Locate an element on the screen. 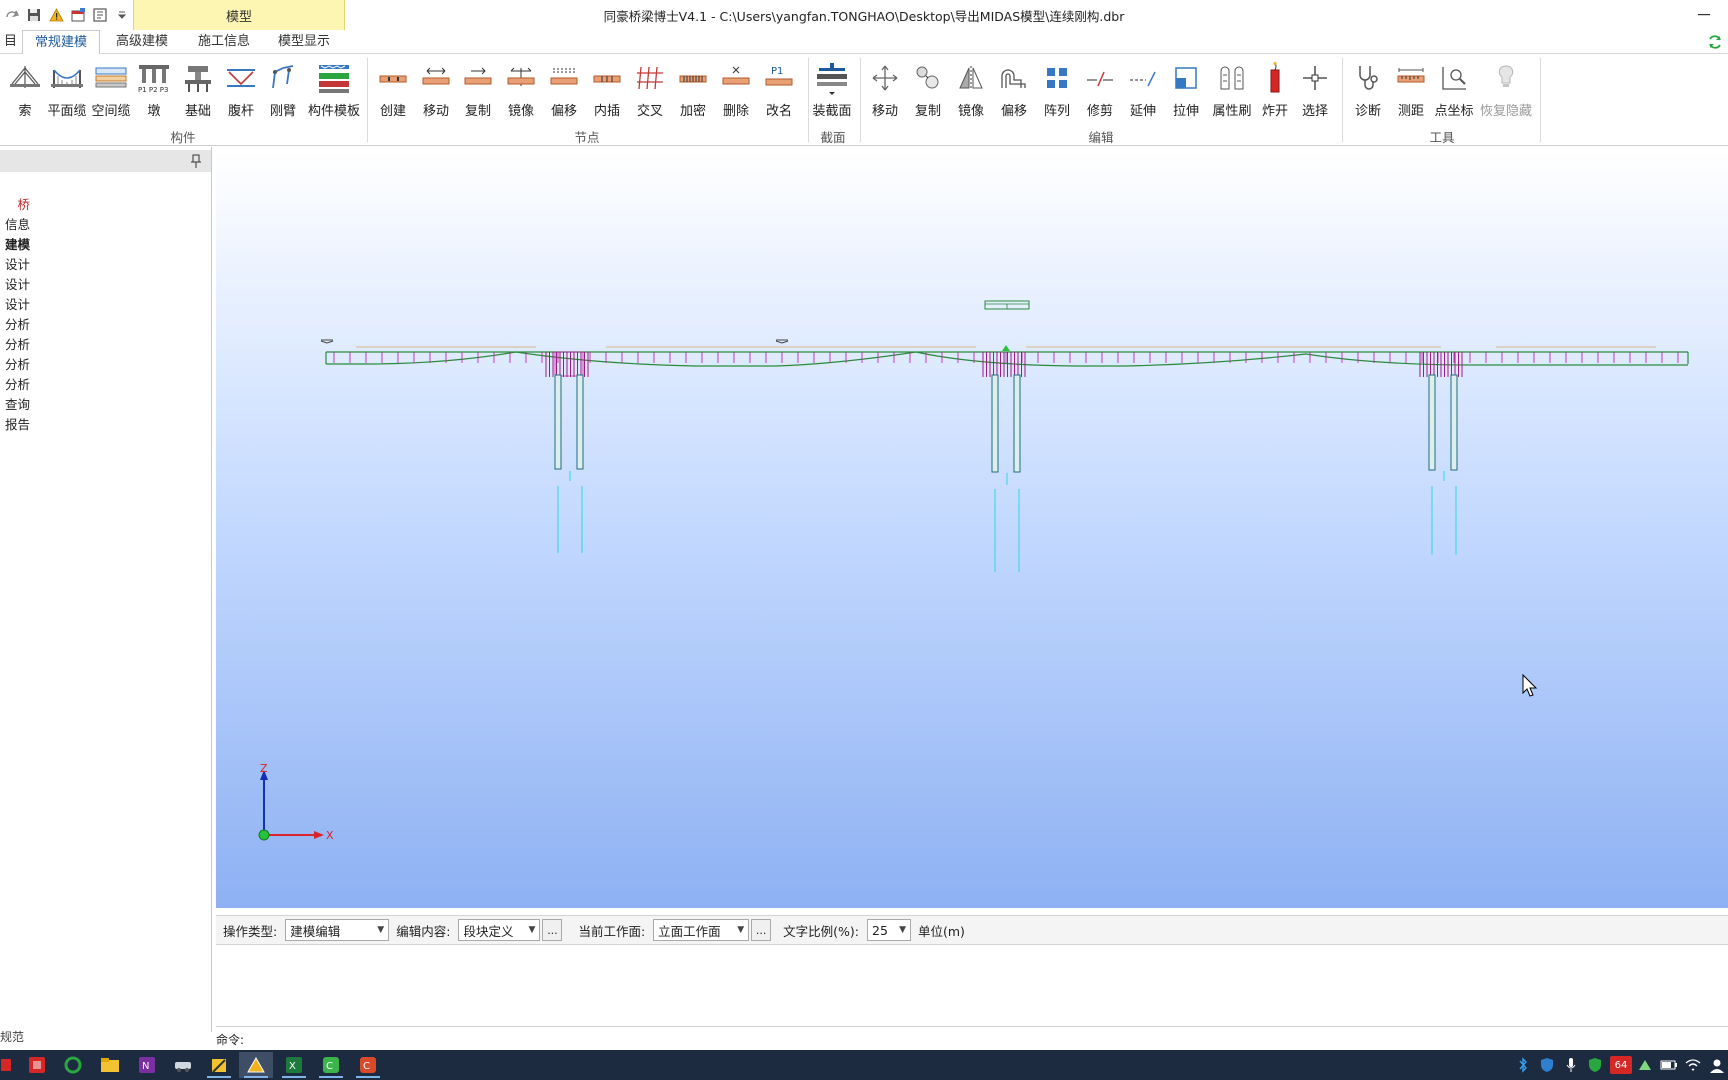 This screenshot has height=1080, width=1728. planar-cable-button: 平面缆 is located at coordinates (67, 90).